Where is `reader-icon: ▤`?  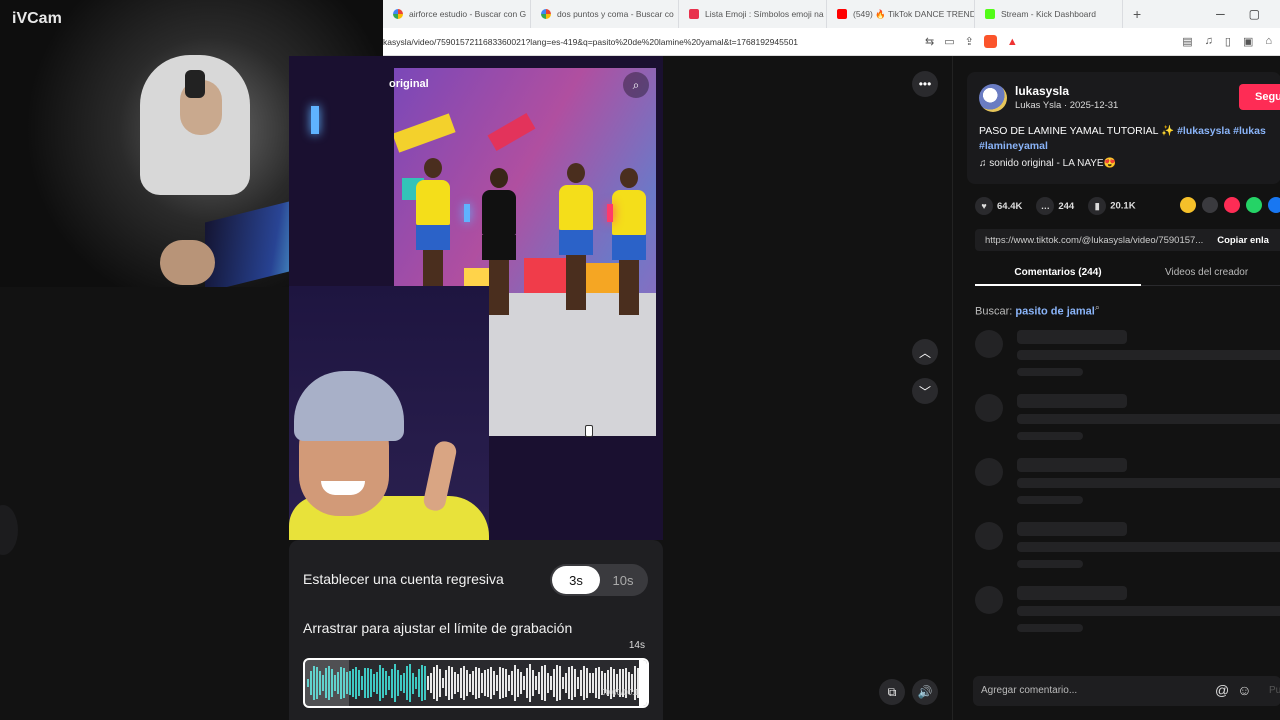
reader-icon: ▤ is located at coordinates (1187, 41).